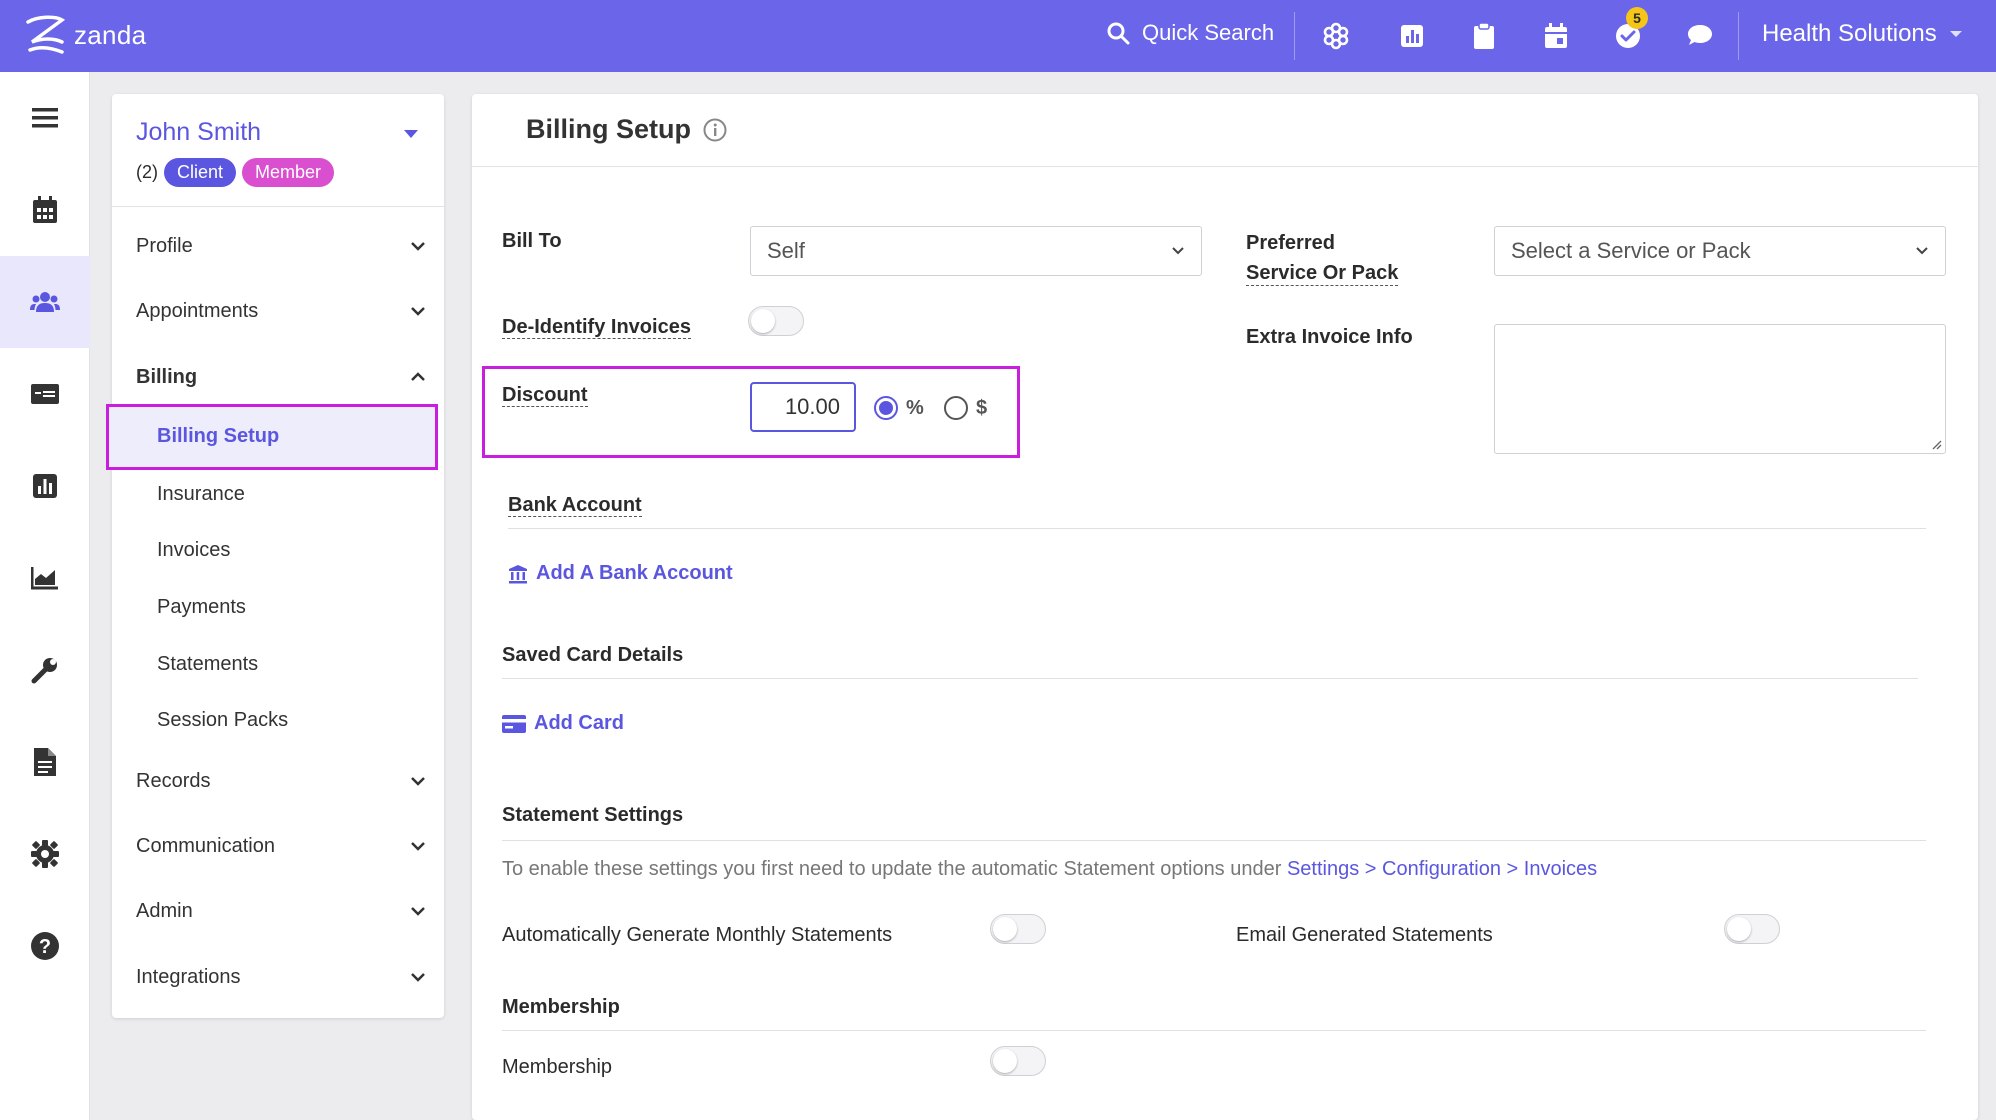 The height and width of the screenshot is (1120, 1996). I want to click on chevron-up-icon, so click(418, 376).